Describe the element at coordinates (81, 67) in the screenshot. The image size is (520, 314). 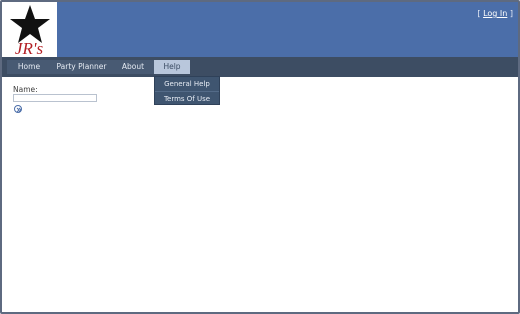
I see `menu-party-planner: Party Planner` at that location.